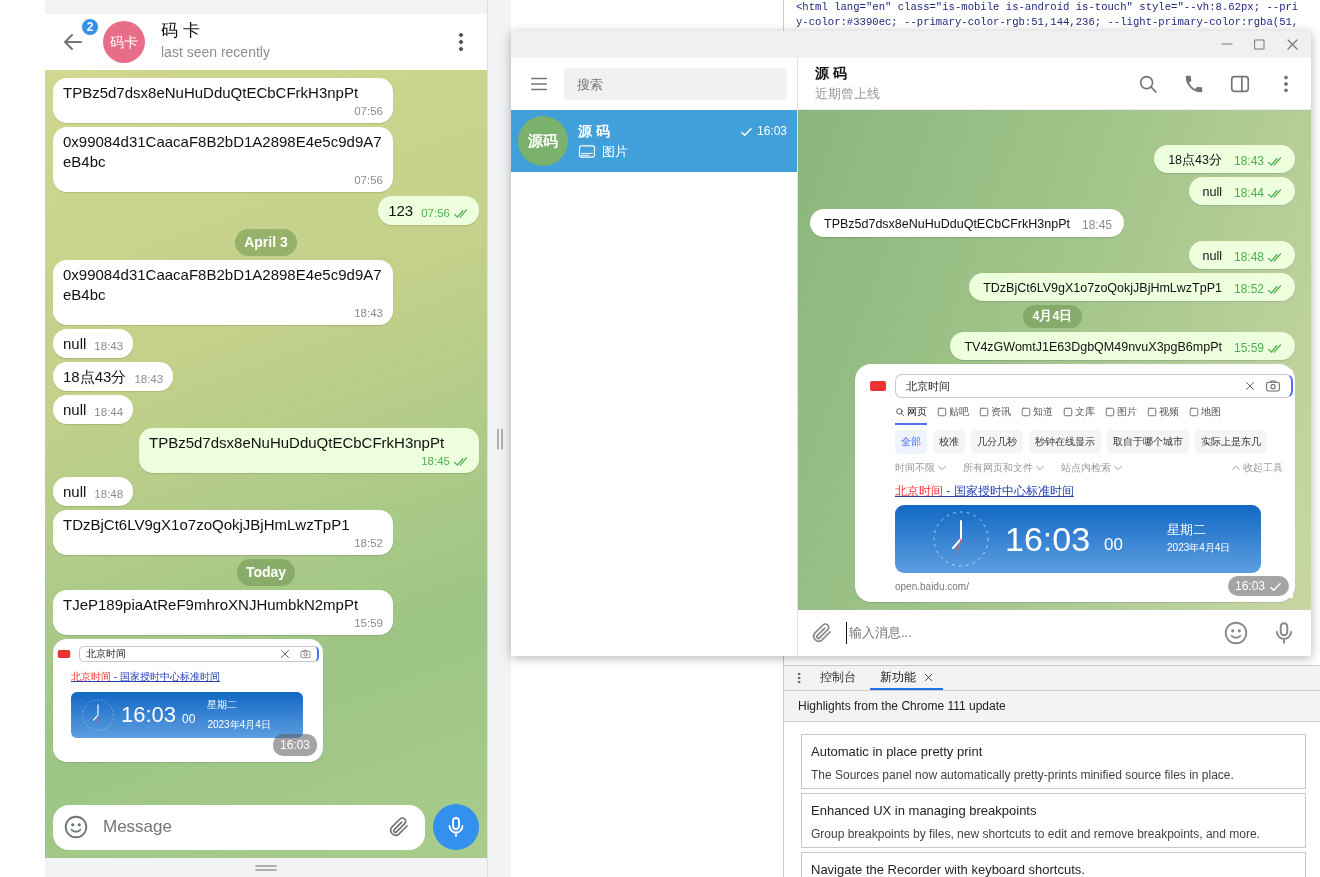 This screenshot has width=1320, height=877. What do you see at coordinates (95, 377) in the screenshot?
I see `message-text: 18点43分` at bounding box center [95, 377].